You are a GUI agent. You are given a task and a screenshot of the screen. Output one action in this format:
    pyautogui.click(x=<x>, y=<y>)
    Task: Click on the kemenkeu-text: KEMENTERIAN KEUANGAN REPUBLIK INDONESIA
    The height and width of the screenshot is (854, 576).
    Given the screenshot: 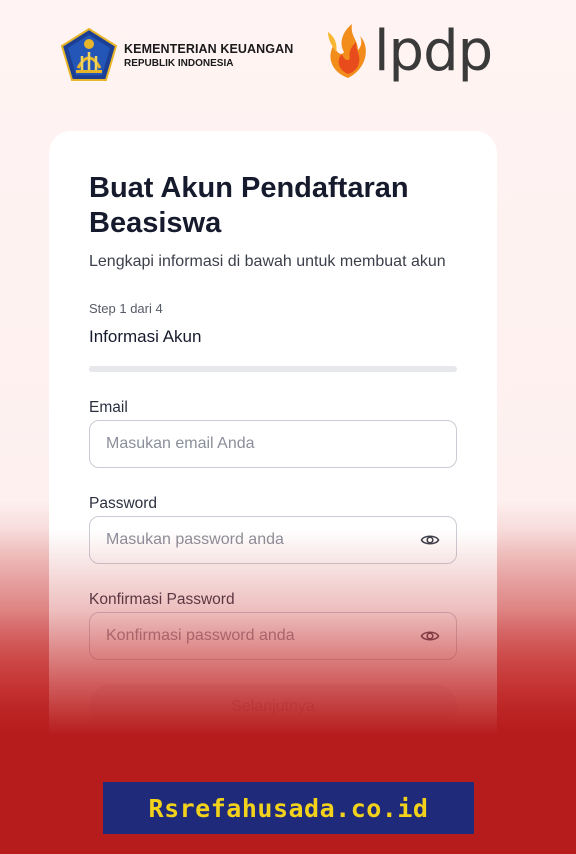 What is the action you would take?
    pyautogui.click(x=208, y=55)
    